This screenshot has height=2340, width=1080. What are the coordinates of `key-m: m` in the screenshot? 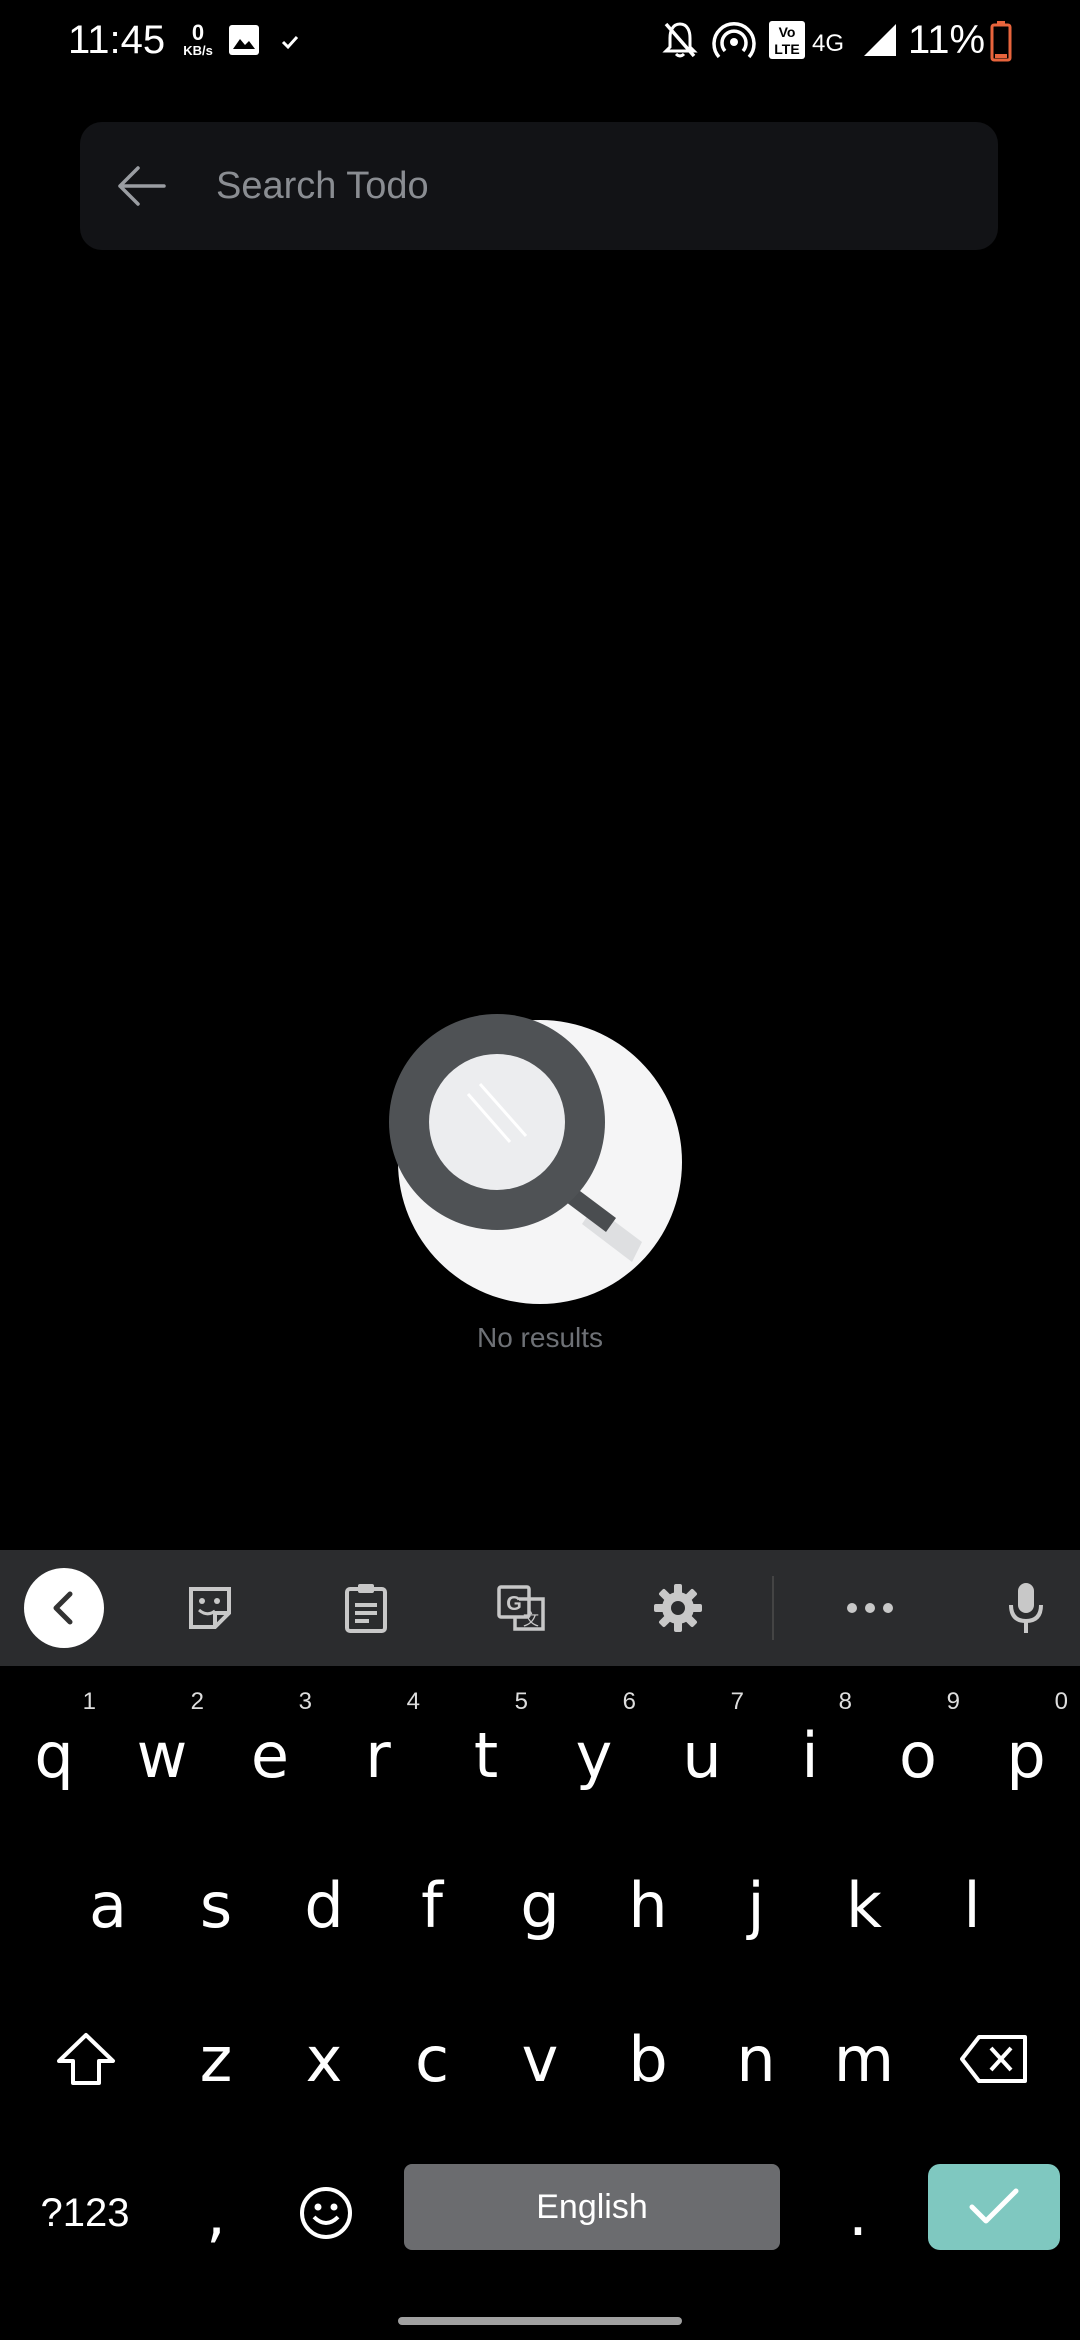 It's located at (864, 2059).